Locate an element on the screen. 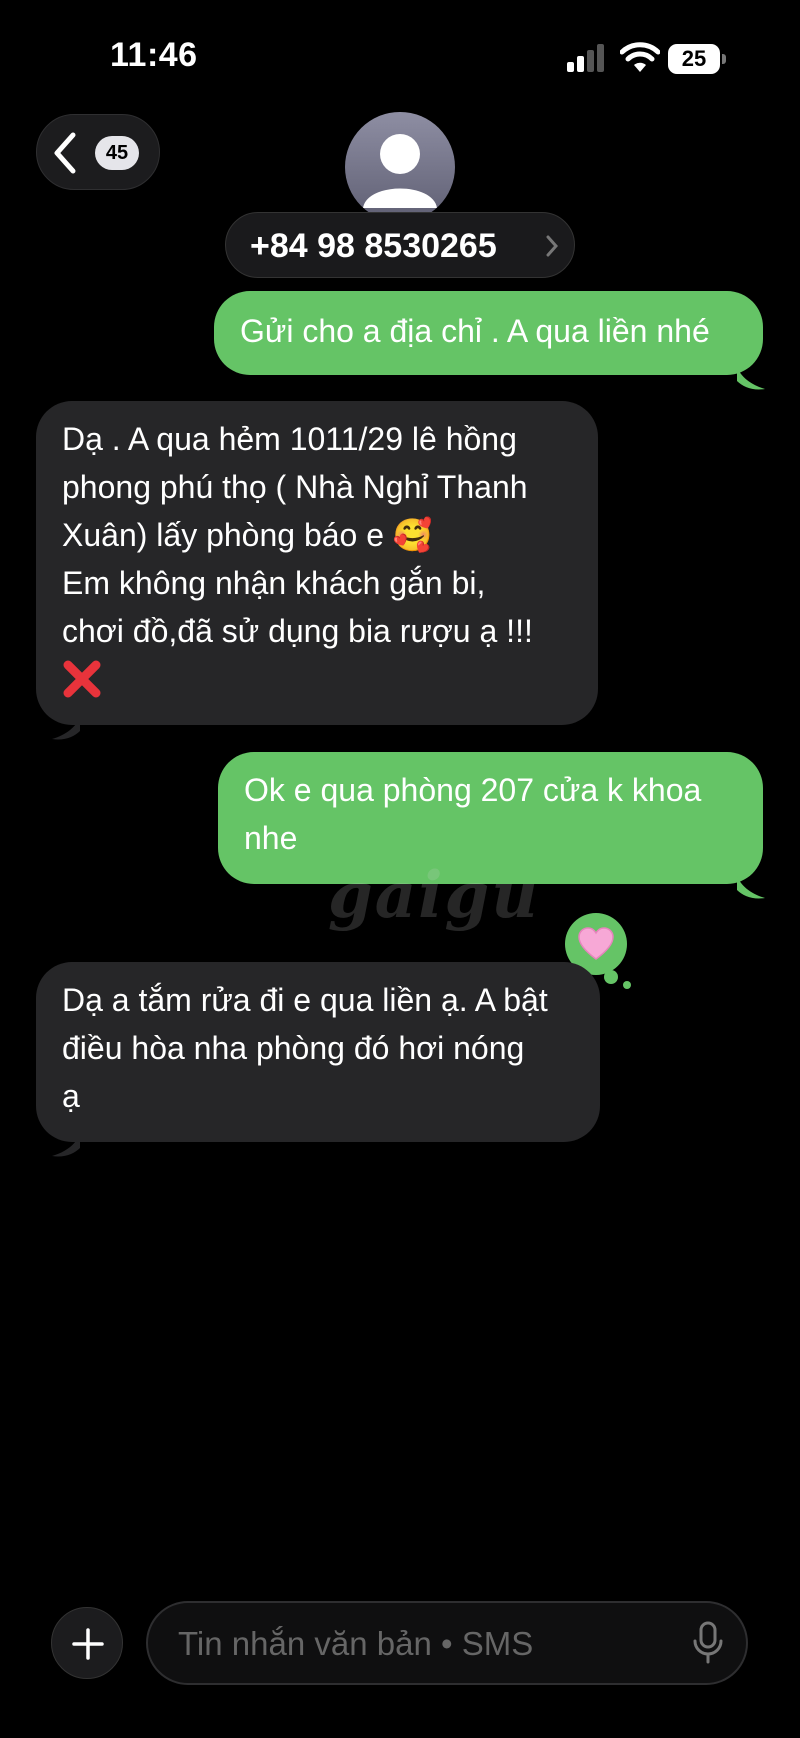 The height and width of the screenshot is (1738, 800). red-cross-icon is located at coordinates (82, 679).